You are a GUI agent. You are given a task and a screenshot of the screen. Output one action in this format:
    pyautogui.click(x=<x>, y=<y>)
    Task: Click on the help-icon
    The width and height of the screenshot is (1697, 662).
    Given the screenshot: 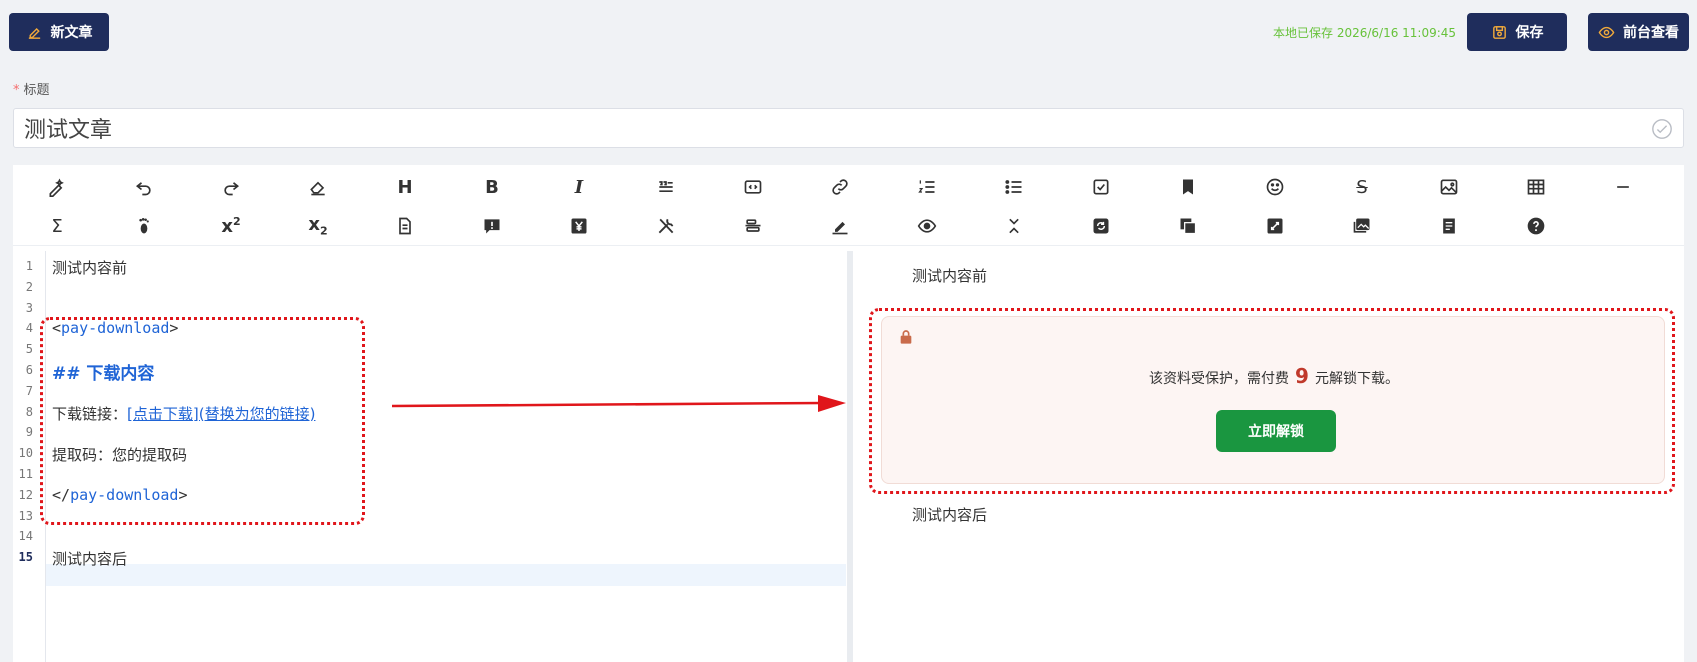 What is the action you would take?
    pyautogui.click(x=1536, y=226)
    